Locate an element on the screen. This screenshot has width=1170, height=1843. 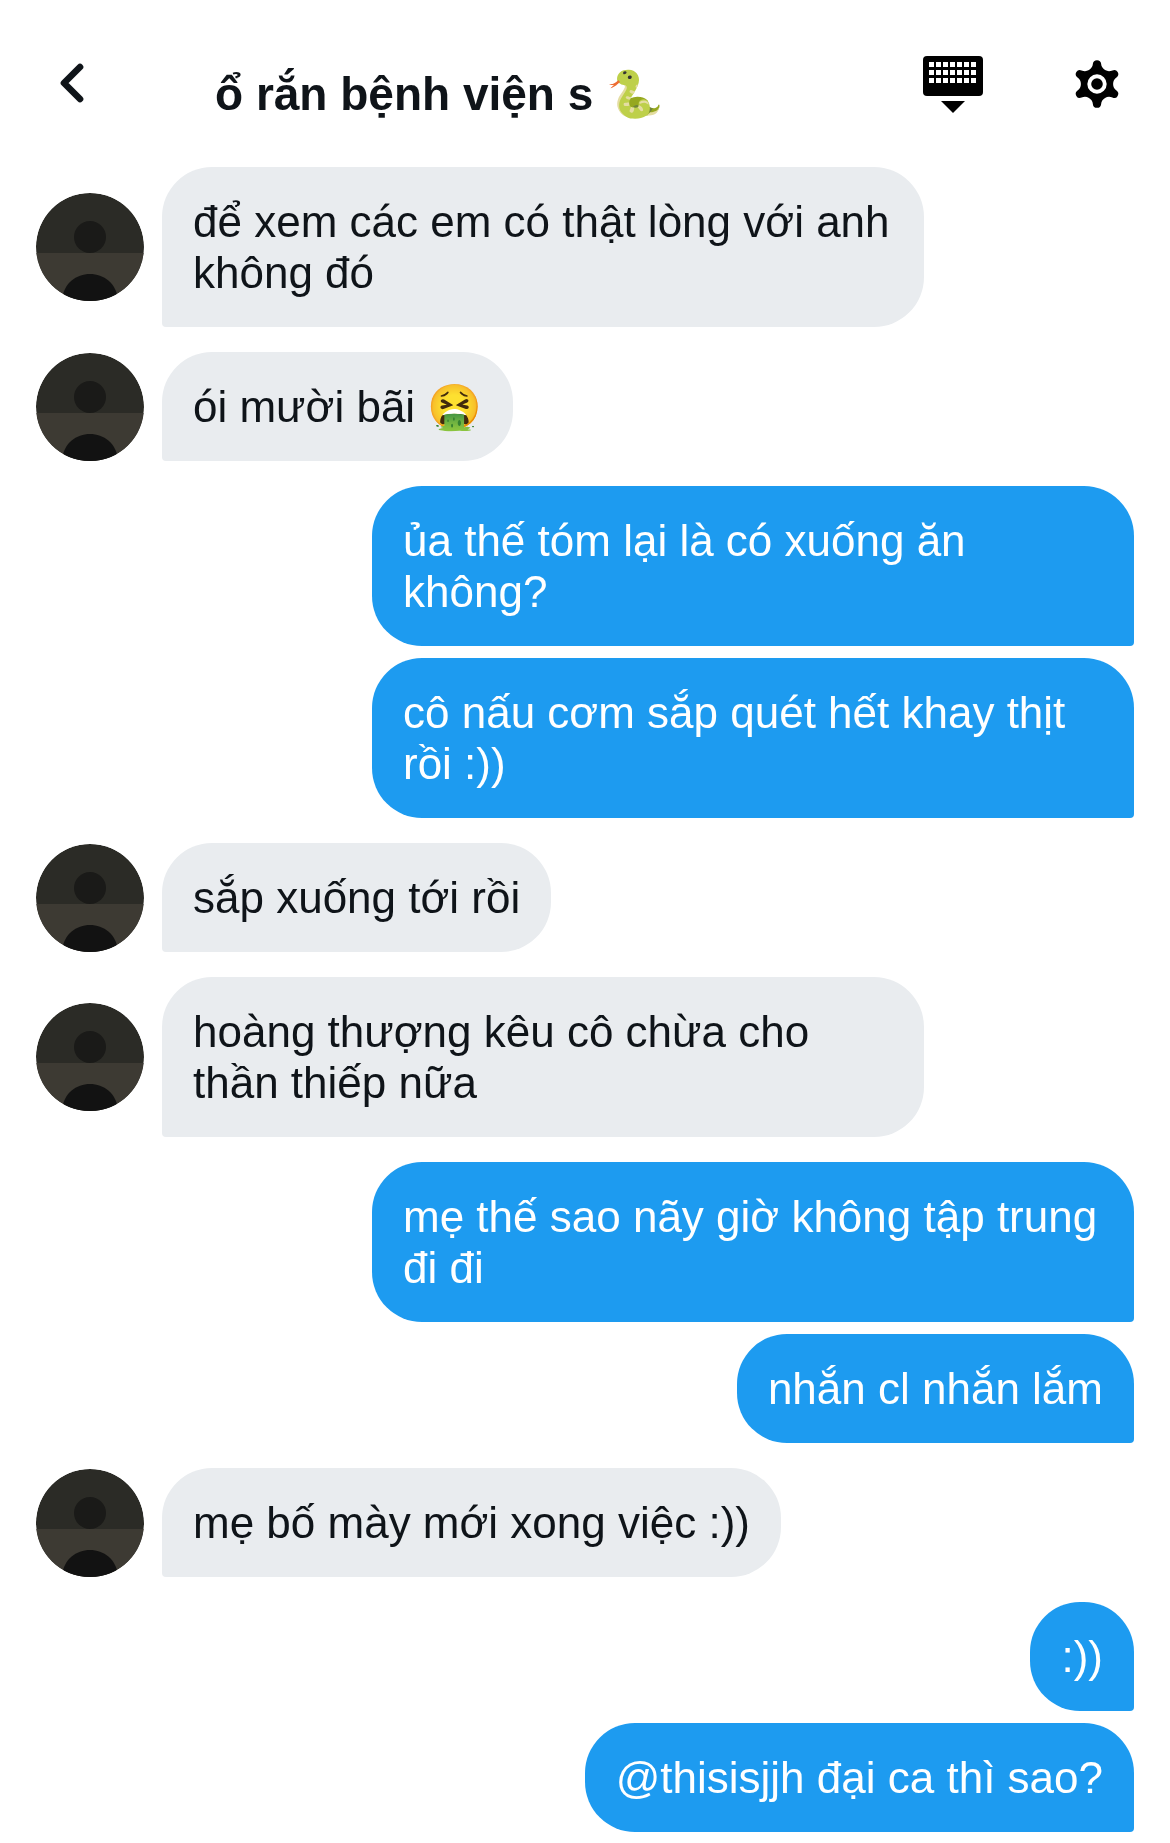
message-bubble: mẹ bố mày mới xong việc :)) is located at coordinates (471, 1522).